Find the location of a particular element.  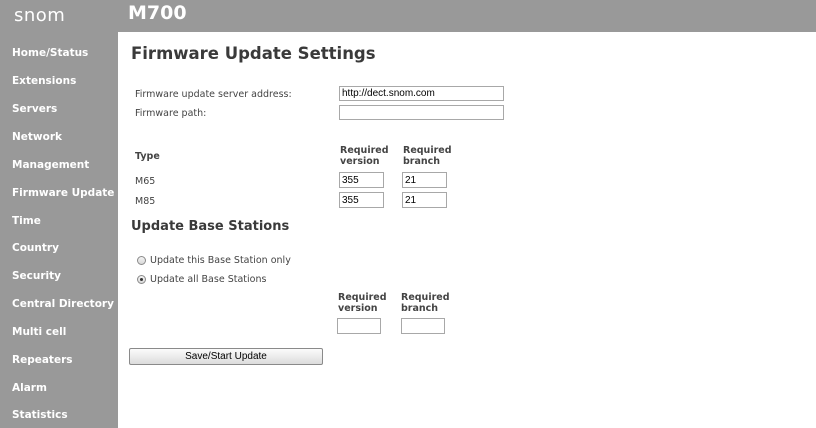

base-required-version-header-line2: version is located at coordinates (358, 308).